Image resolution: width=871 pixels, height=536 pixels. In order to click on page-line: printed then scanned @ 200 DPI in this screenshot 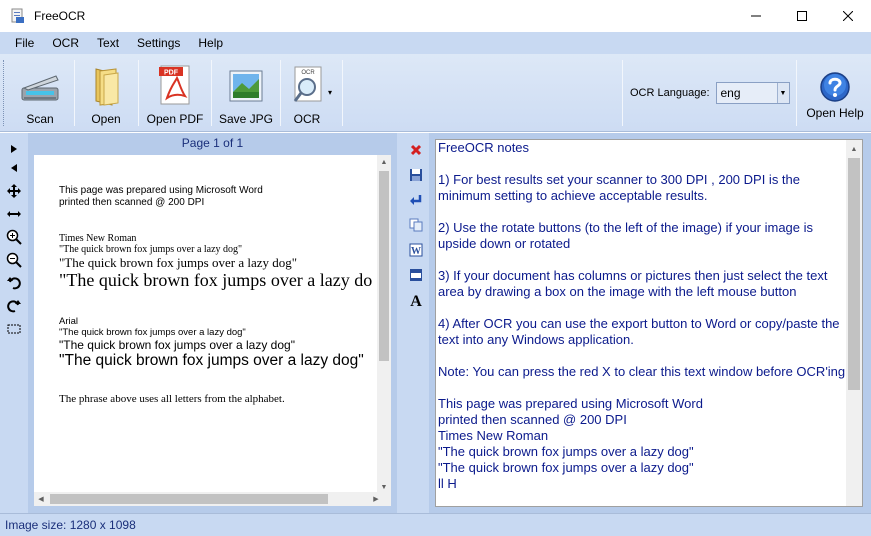, I will do `click(132, 202)`.